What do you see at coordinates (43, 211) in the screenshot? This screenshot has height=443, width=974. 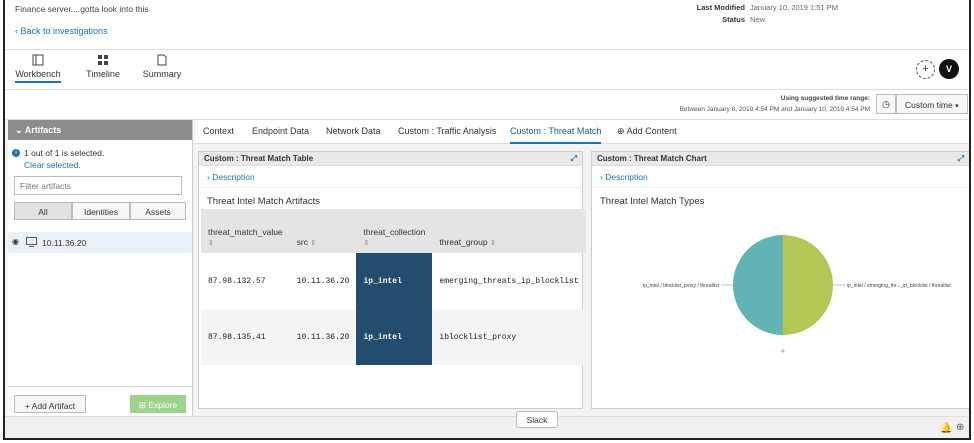 I see `segment-all: All` at bounding box center [43, 211].